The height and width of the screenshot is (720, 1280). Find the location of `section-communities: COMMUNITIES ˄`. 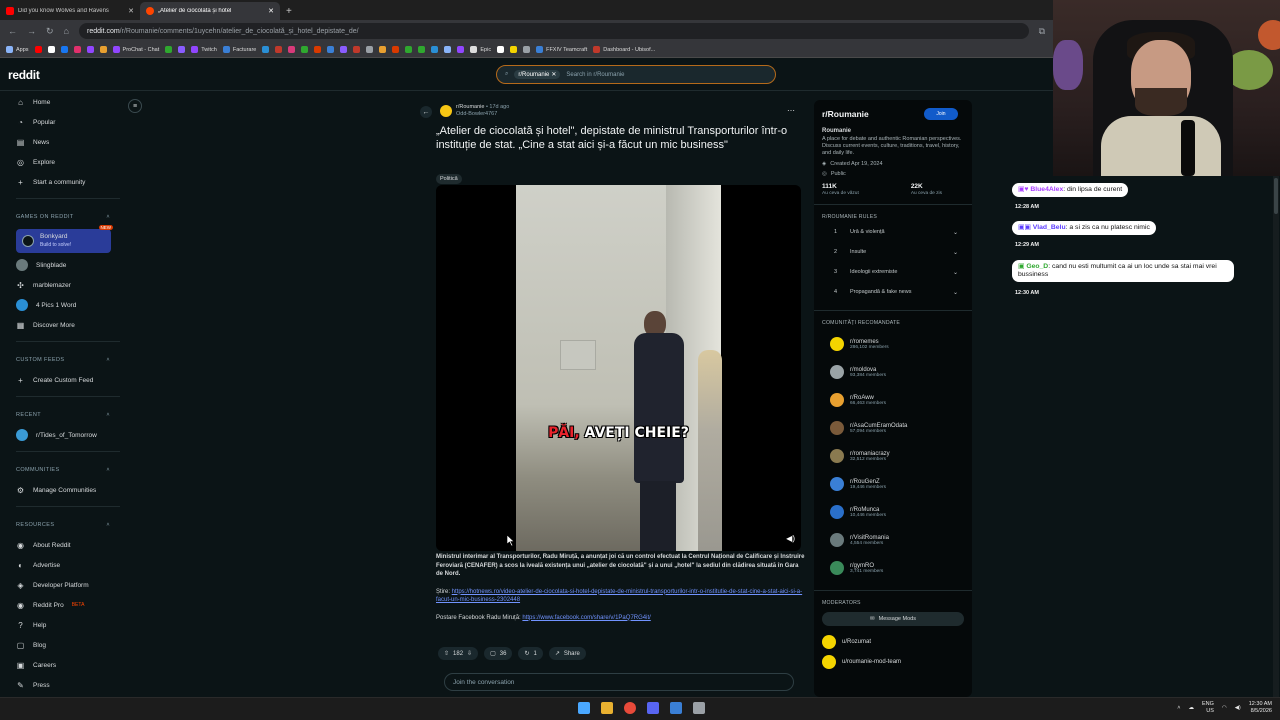

section-communities: COMMUNITIES ˄ is located at coordinates (70, 470).